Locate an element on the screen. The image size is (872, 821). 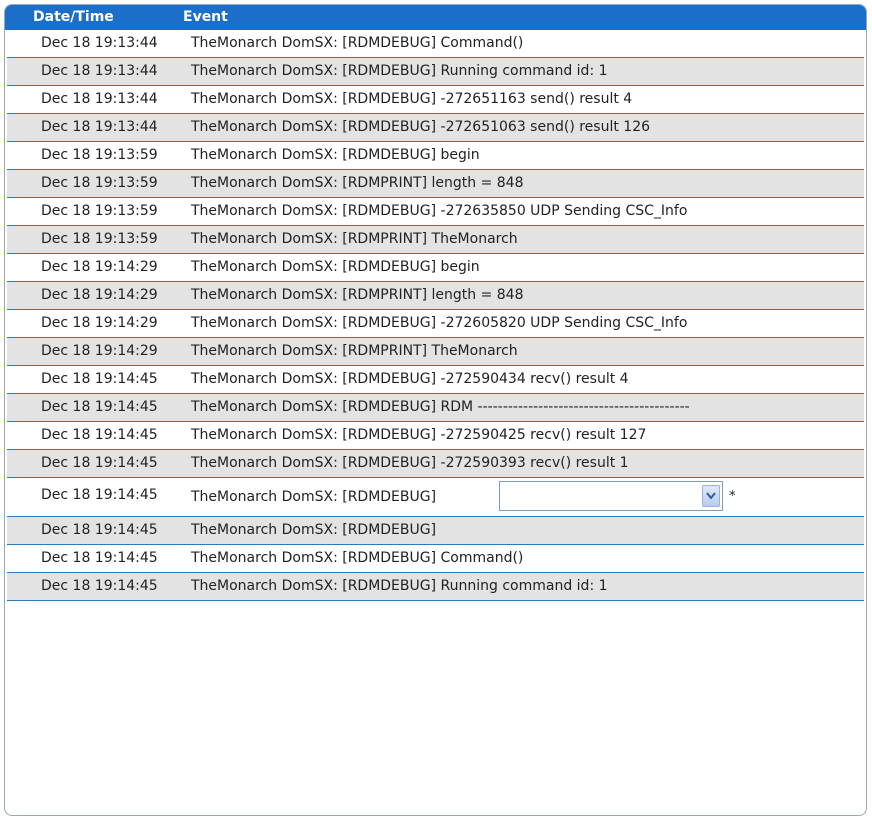
dropdown-button is located at coordinates (711, 496).